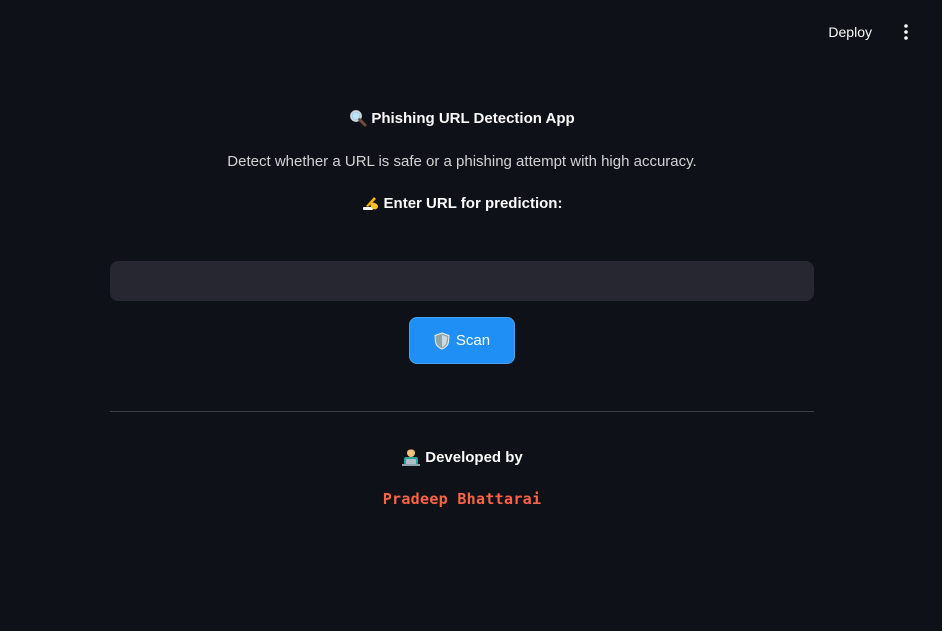 The height and width of the screenshot is (631, 942). Describe the element at coordinates (371, 203) in the screenshot. I see `writing-hand-icon` at that location.